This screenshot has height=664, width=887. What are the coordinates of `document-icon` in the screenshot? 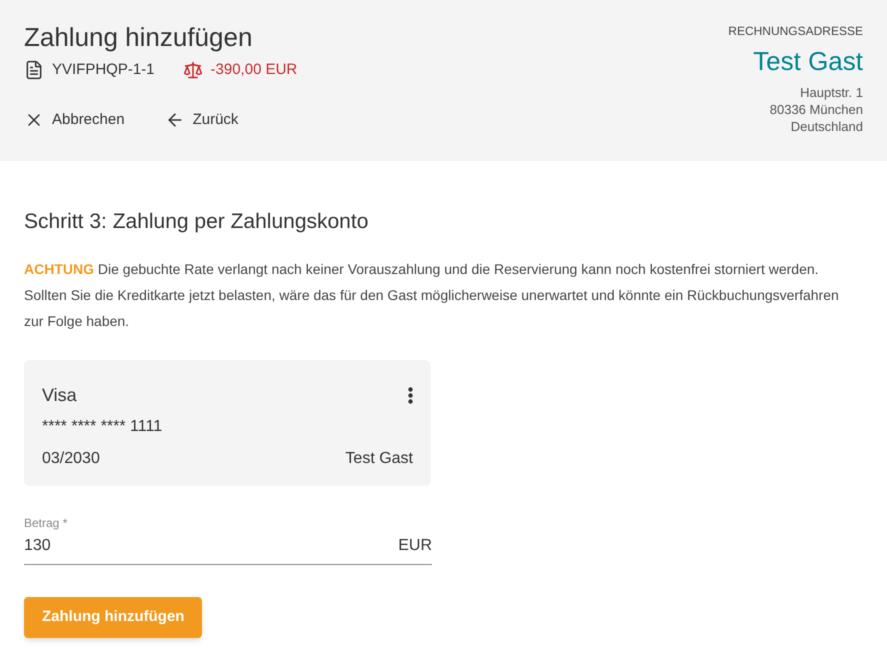 It's located at (34, 70).